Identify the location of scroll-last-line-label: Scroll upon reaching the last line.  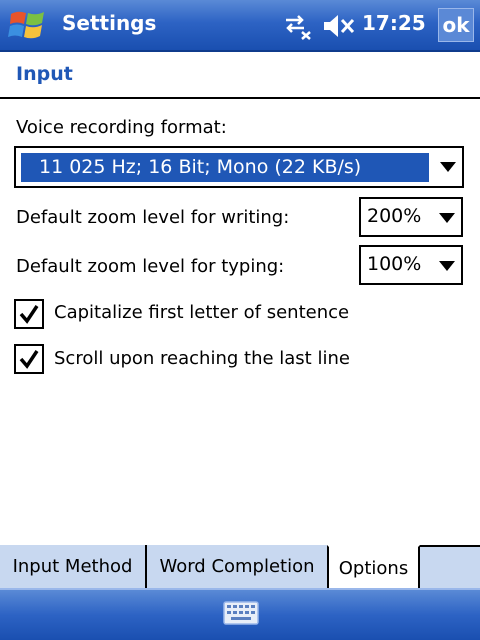
(202, 358).